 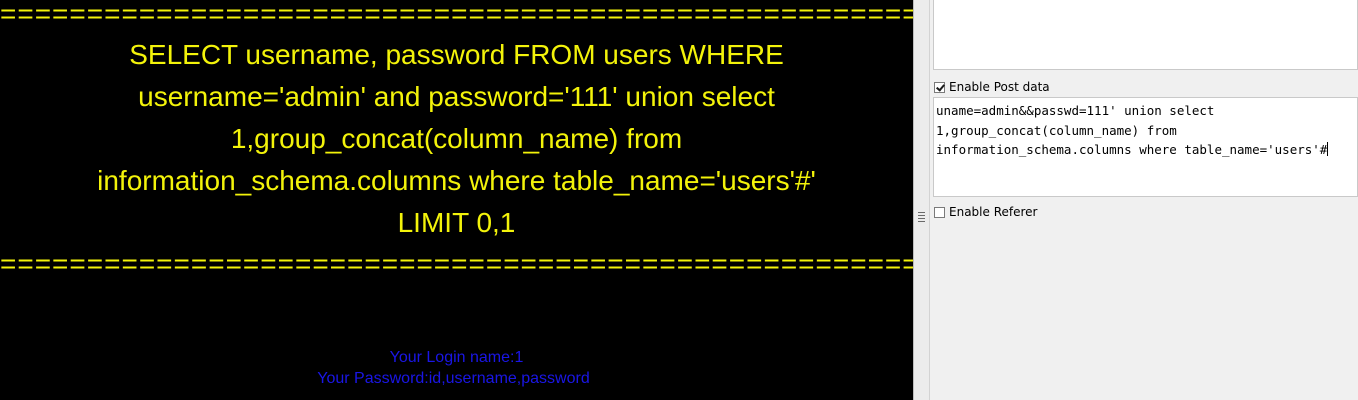 I want to click on enable-post-checkbox, so click(x=939, y=87).